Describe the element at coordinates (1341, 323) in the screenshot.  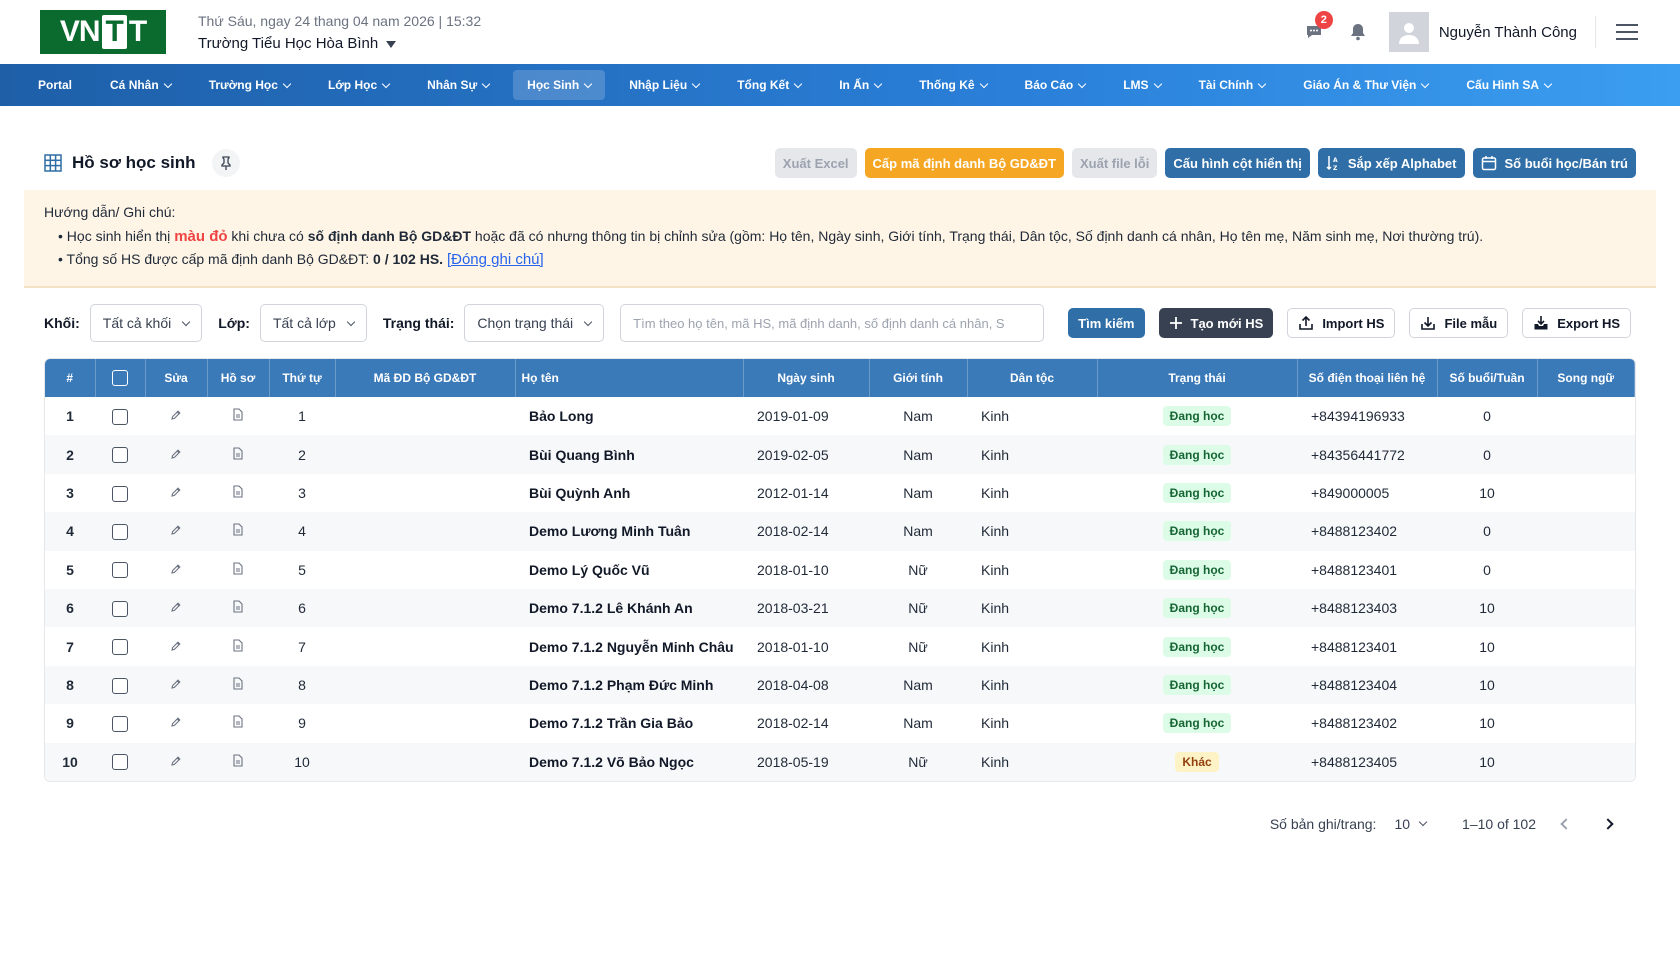
I see `import-button: Import HS` at that location.